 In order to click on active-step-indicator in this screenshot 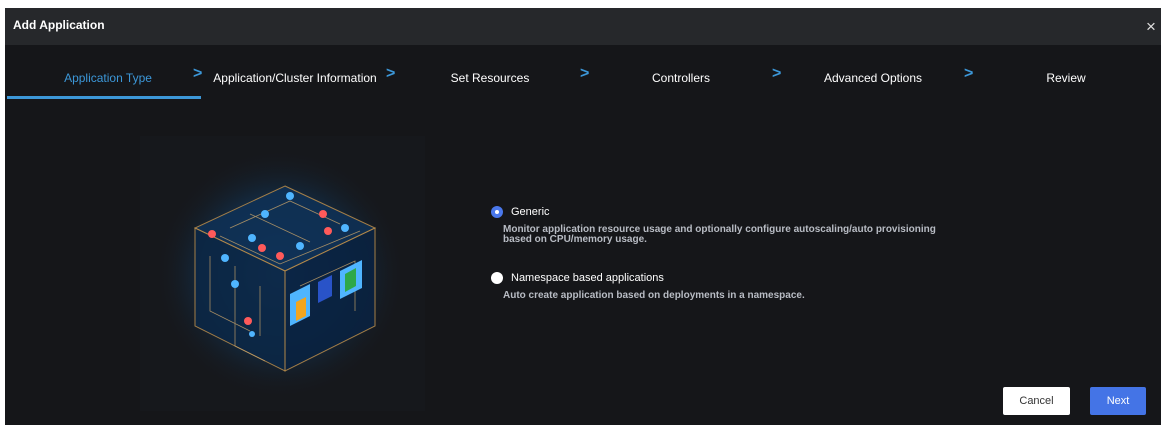, I will do `click(104, 97)`.